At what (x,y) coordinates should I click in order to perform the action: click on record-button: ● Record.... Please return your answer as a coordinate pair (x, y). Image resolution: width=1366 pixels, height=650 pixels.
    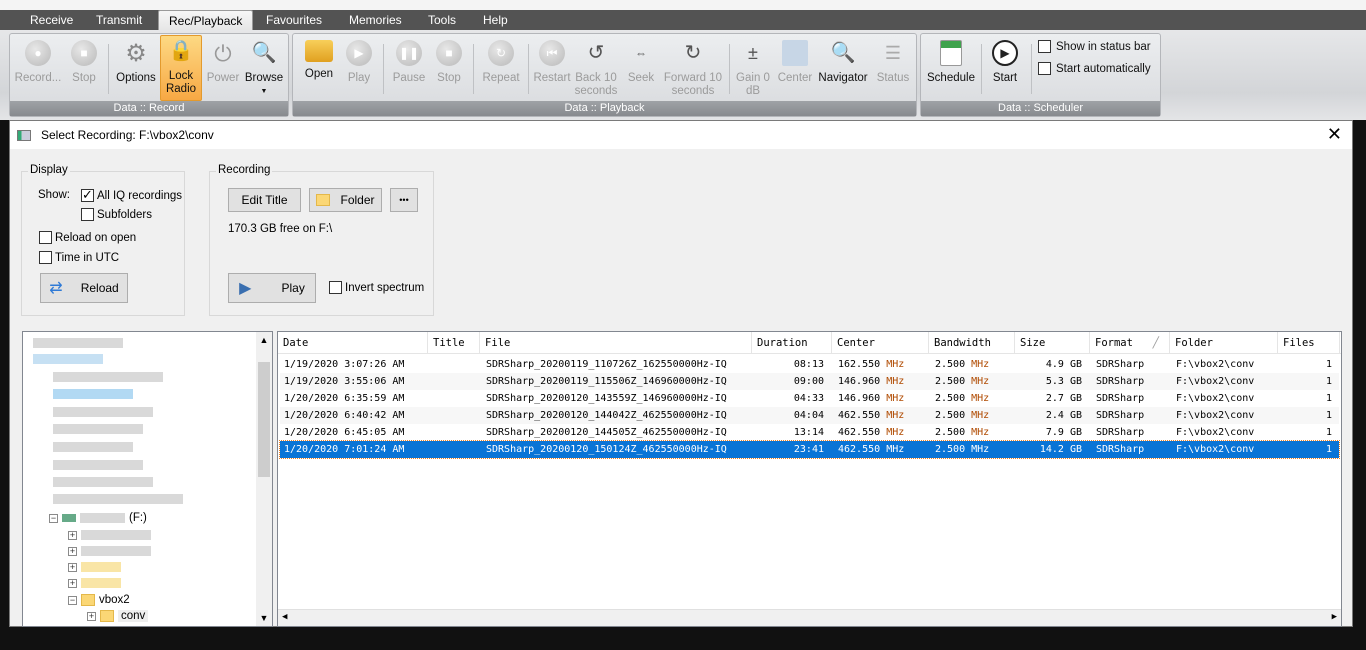
    Looking at the image, I should click on (38, 69).